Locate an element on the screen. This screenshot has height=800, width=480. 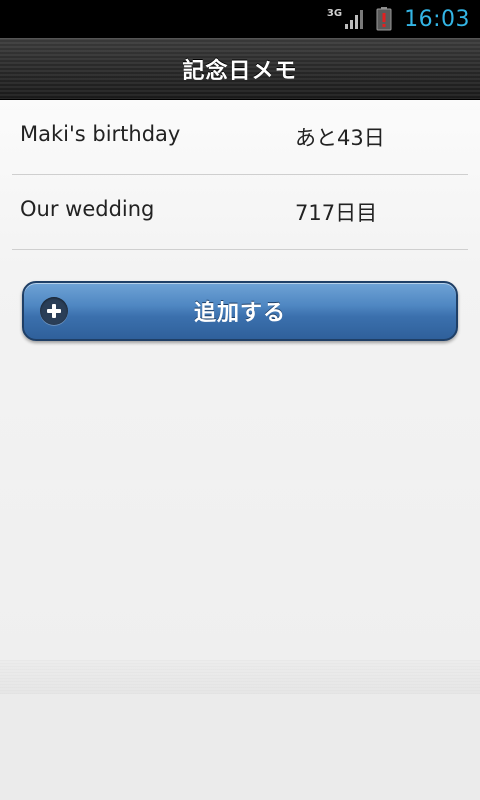
list-item: Our wedding 717日目 is located at coordinates (240, 212).